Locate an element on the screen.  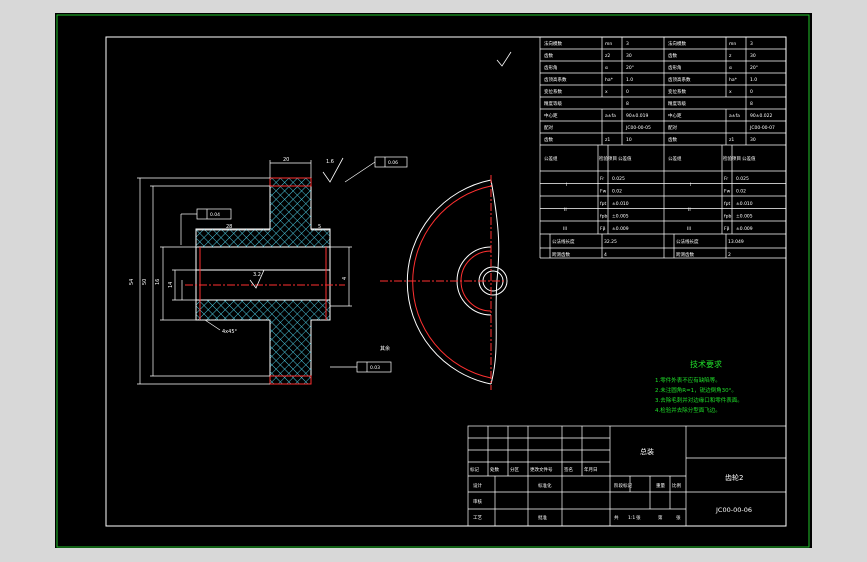
table-right-value: 20° is located at coordinates (754, 68).